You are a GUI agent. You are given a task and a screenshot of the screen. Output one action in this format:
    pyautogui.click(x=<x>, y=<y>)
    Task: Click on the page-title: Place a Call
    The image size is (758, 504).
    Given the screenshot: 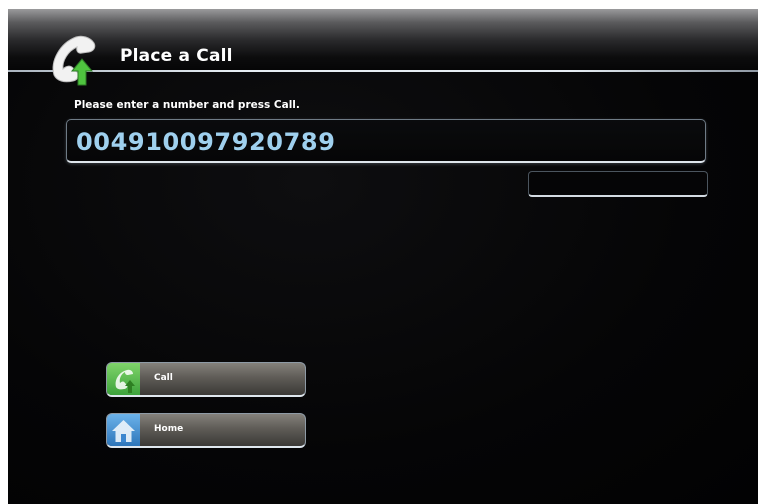 What is the action you would take?
    pyautogui.click(x=176, y=56)
    